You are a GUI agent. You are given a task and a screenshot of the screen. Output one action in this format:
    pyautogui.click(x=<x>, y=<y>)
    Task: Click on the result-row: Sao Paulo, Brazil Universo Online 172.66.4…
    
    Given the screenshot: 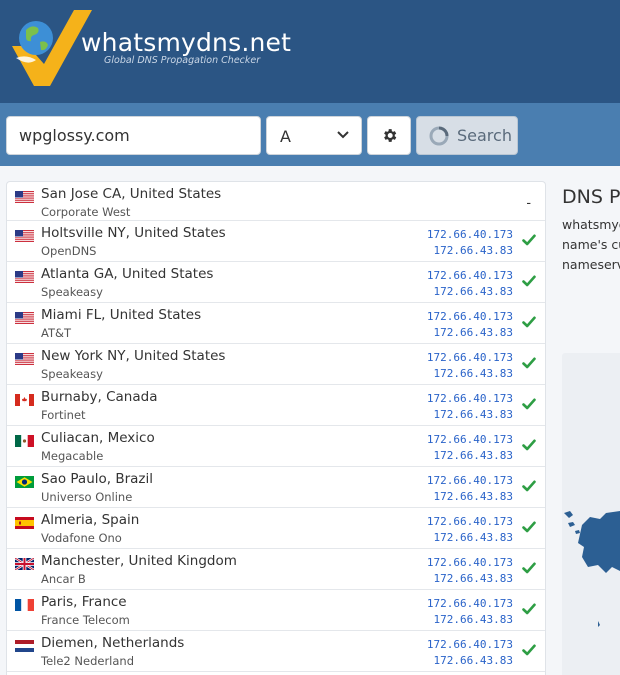 What is the action you would take?
    pyautogui.click(x=276, y=487)
    